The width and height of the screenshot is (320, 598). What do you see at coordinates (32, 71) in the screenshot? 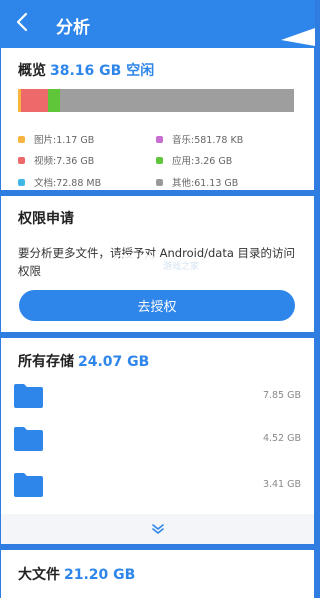
I see `overview-label: 概览` at bounding box center [32, 71].